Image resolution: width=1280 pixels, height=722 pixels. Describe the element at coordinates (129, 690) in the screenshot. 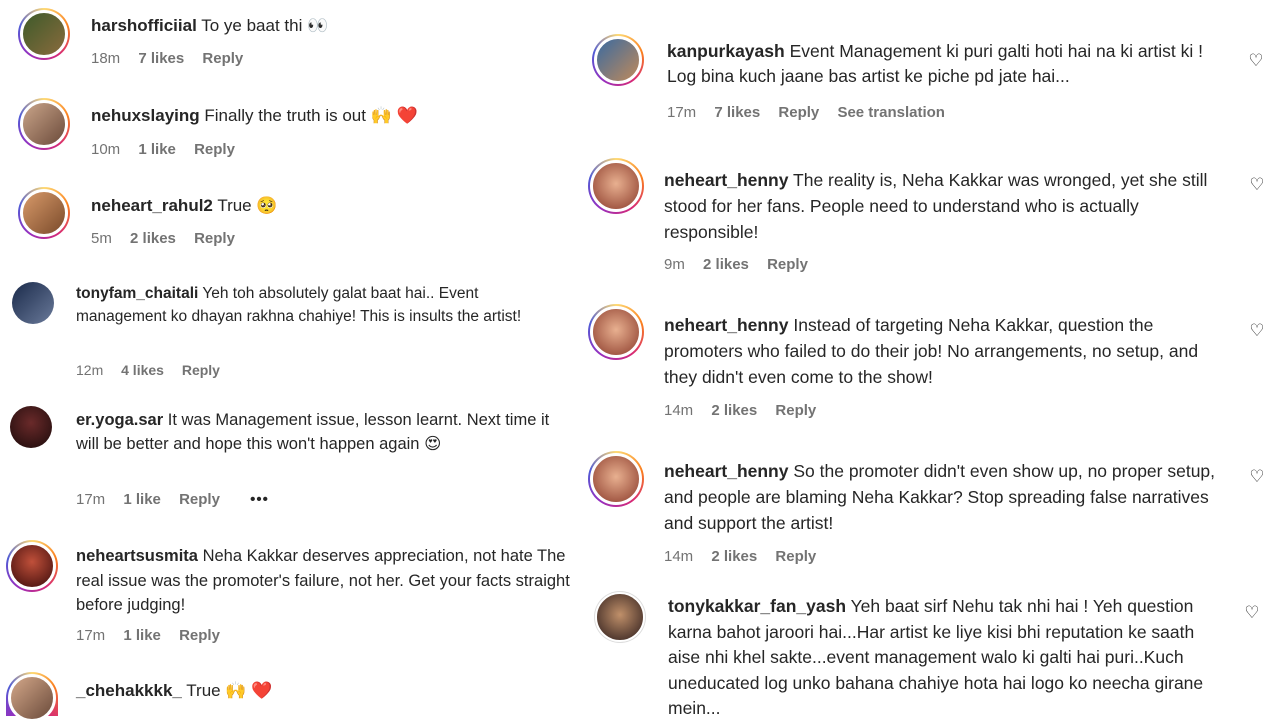

I see `username: _chehakkkk_` at that location.